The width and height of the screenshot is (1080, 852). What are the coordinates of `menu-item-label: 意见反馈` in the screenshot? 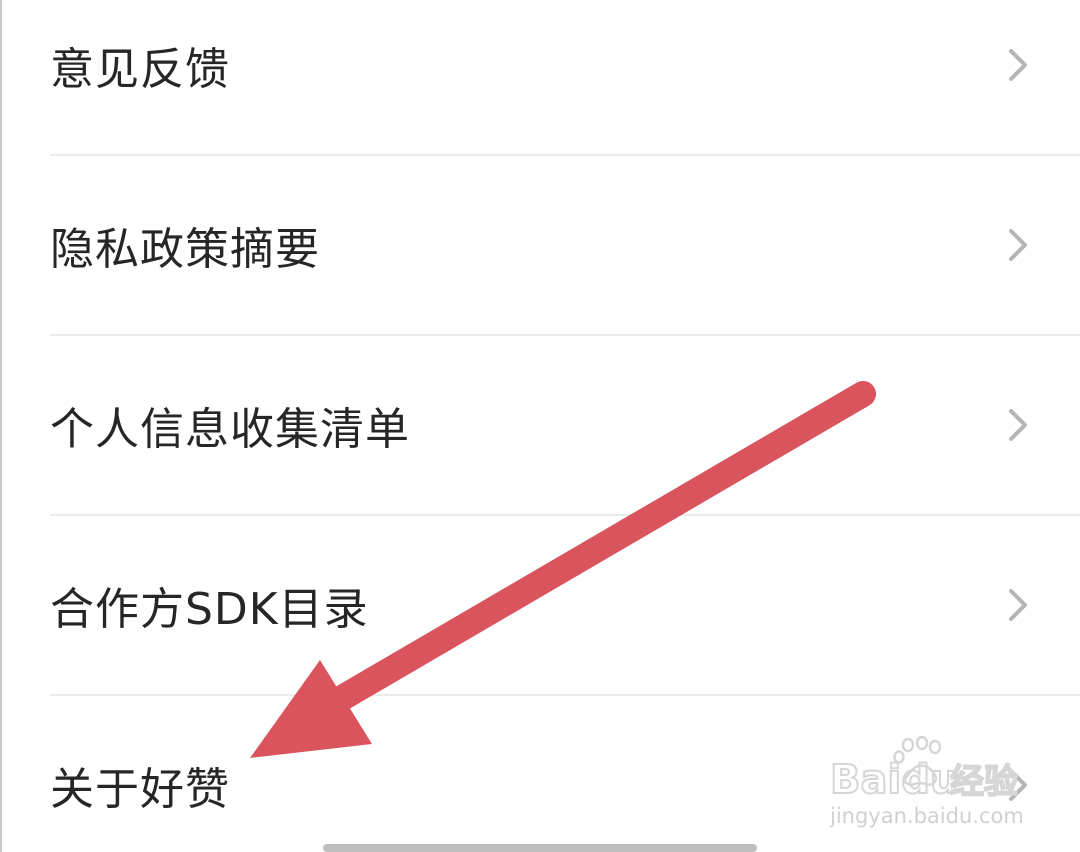 It's located at (140, 69).